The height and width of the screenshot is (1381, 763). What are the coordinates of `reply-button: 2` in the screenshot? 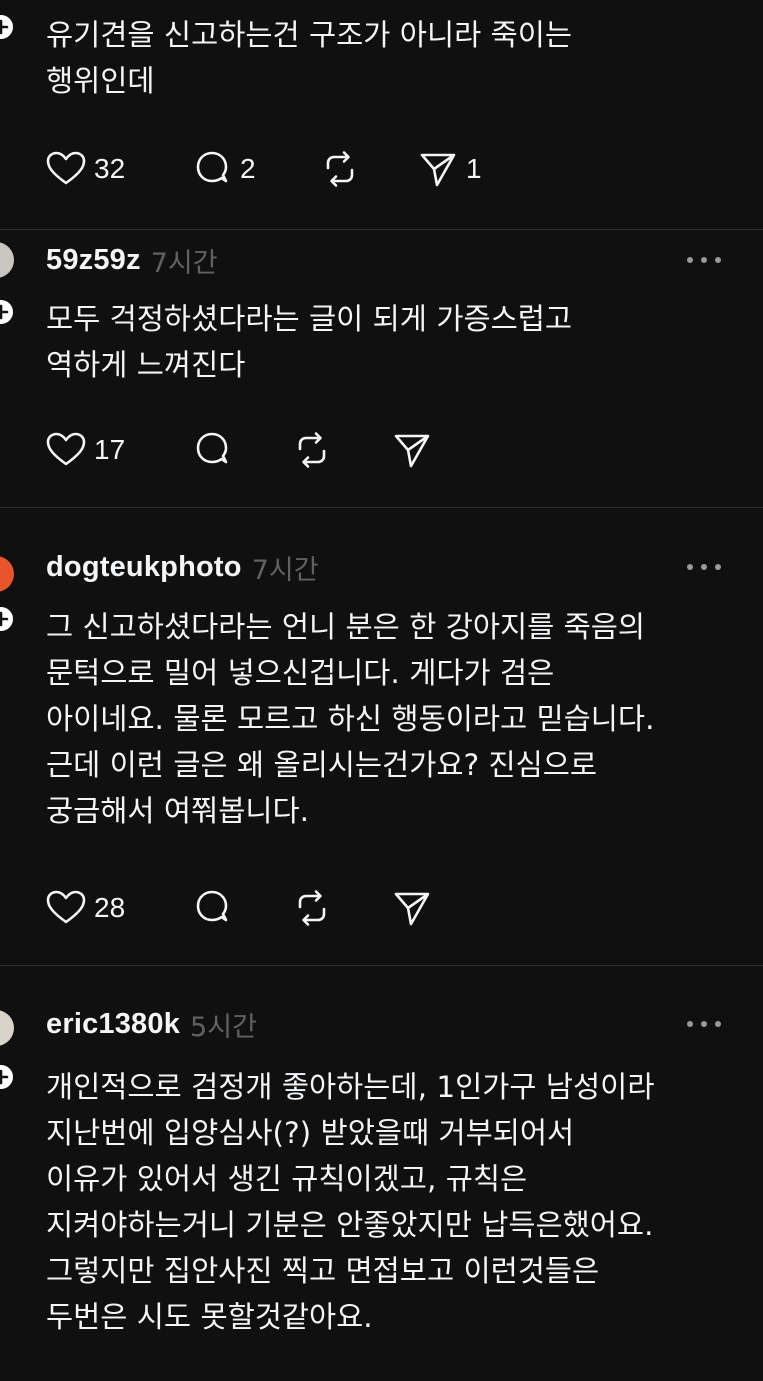 It's located at (223, 169).